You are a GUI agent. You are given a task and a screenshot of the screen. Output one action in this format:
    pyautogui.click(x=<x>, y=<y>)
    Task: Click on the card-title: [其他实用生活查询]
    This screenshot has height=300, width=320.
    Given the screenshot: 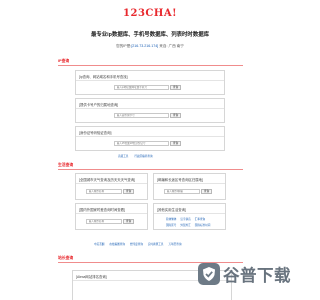 What is the action you would take?
    pyautogui.click(x=172, y=210)
    